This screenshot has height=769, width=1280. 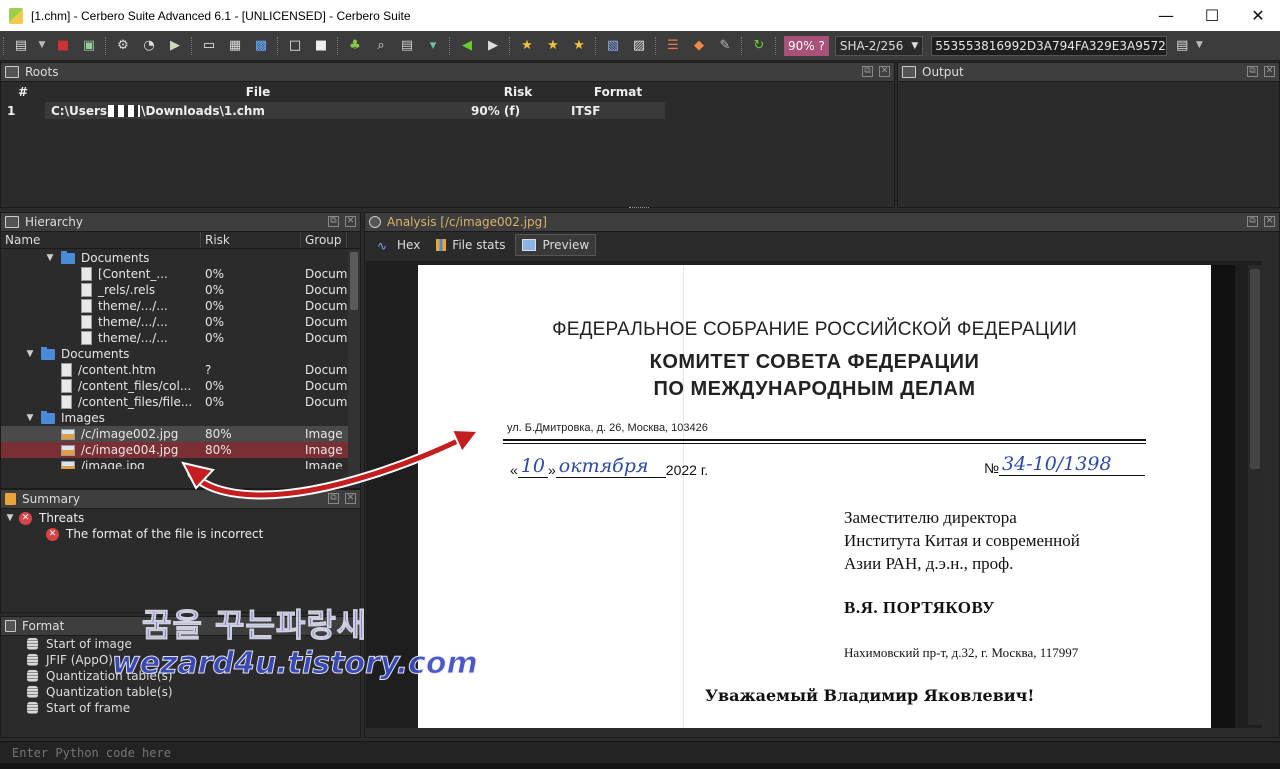 I want to click on arrow-shaft, so click(x=331, y=465).